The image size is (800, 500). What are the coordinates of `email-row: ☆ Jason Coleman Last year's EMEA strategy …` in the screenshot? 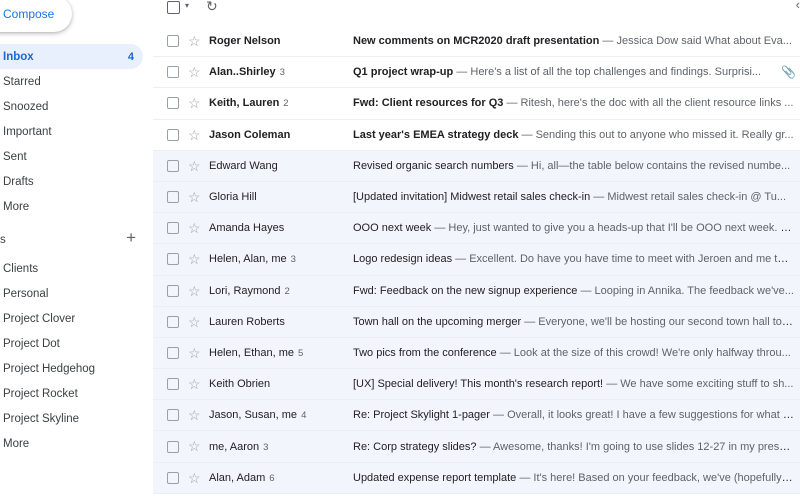 It's located at (476, 135).